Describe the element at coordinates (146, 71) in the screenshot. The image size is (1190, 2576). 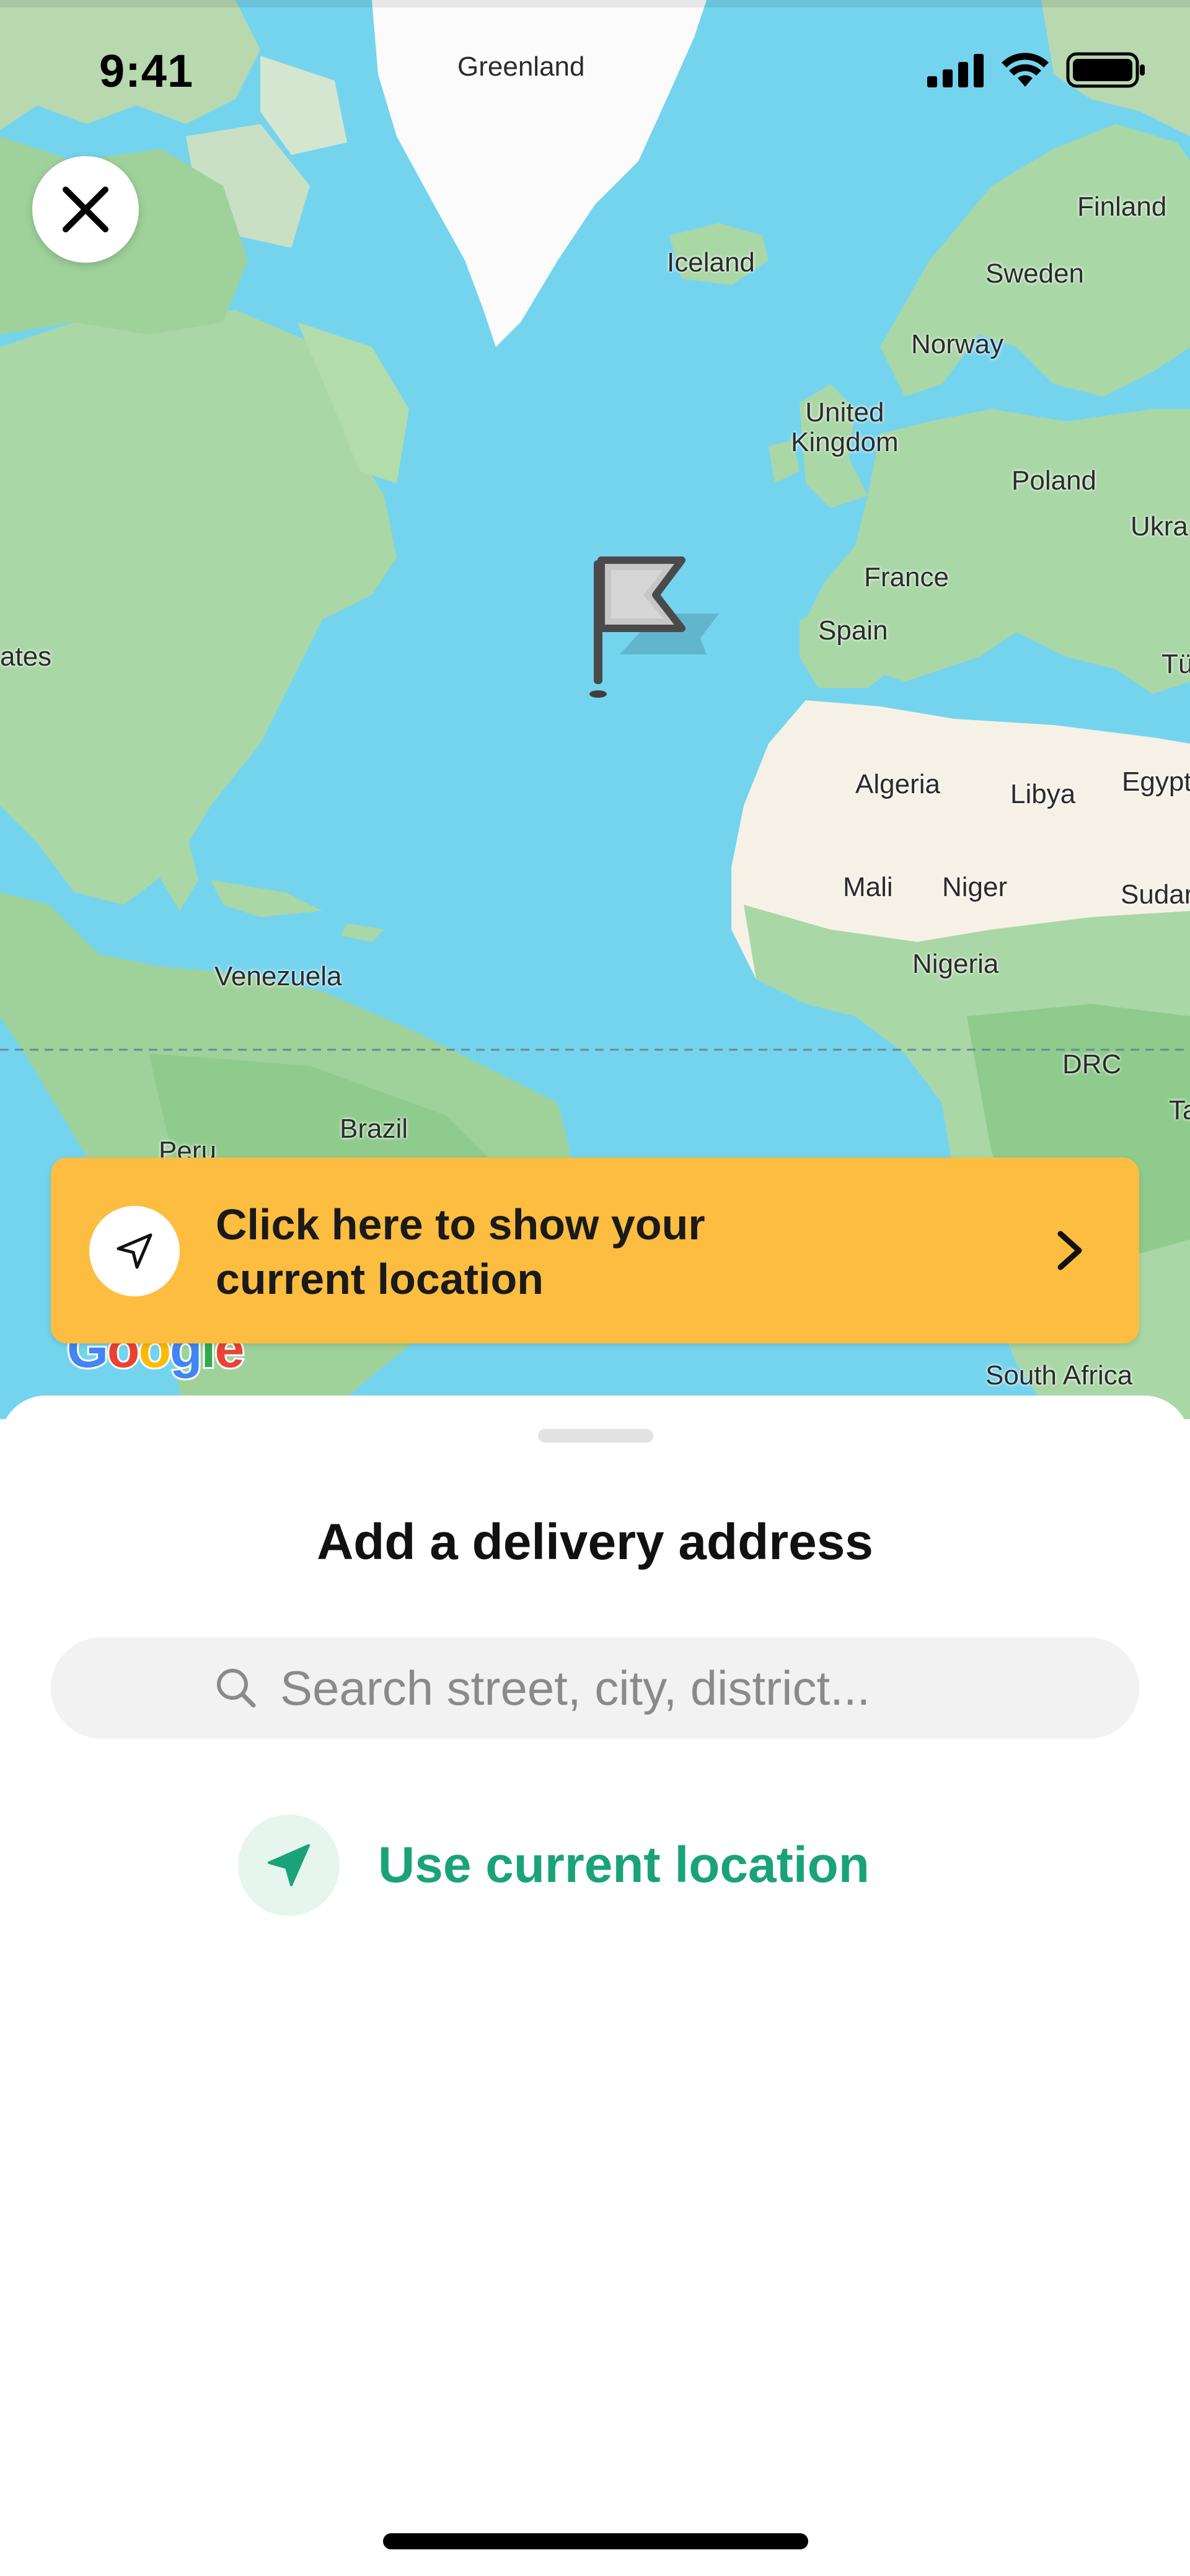
I see `status-time: 9:41` at that location.